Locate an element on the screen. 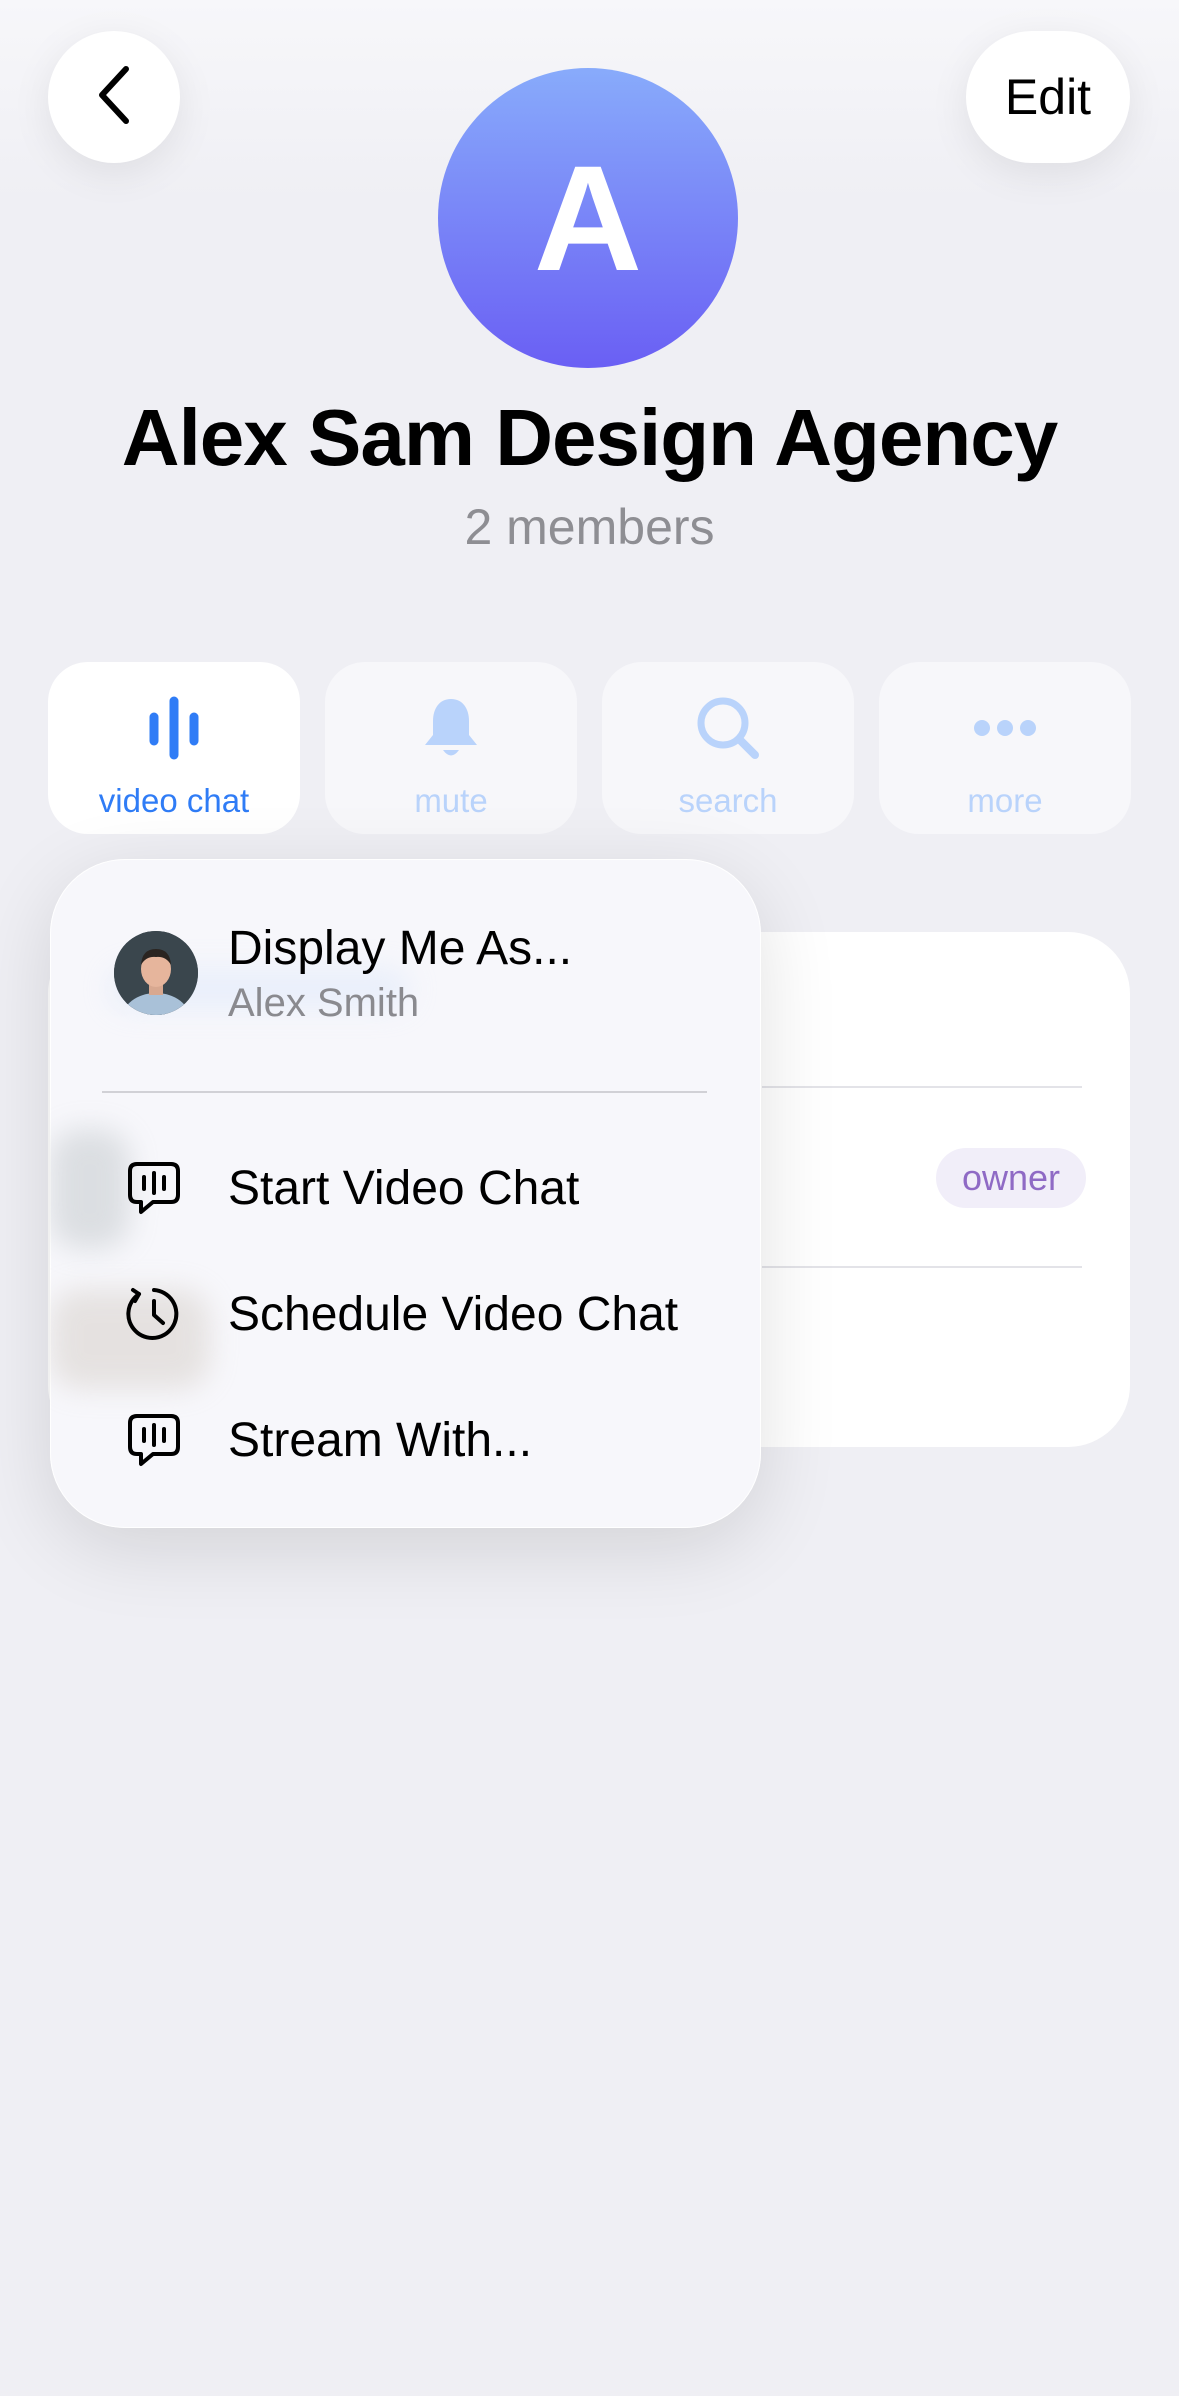 This screenshot has height=2396, width=1179. menu-divider is located at coordinates (404, 1092).